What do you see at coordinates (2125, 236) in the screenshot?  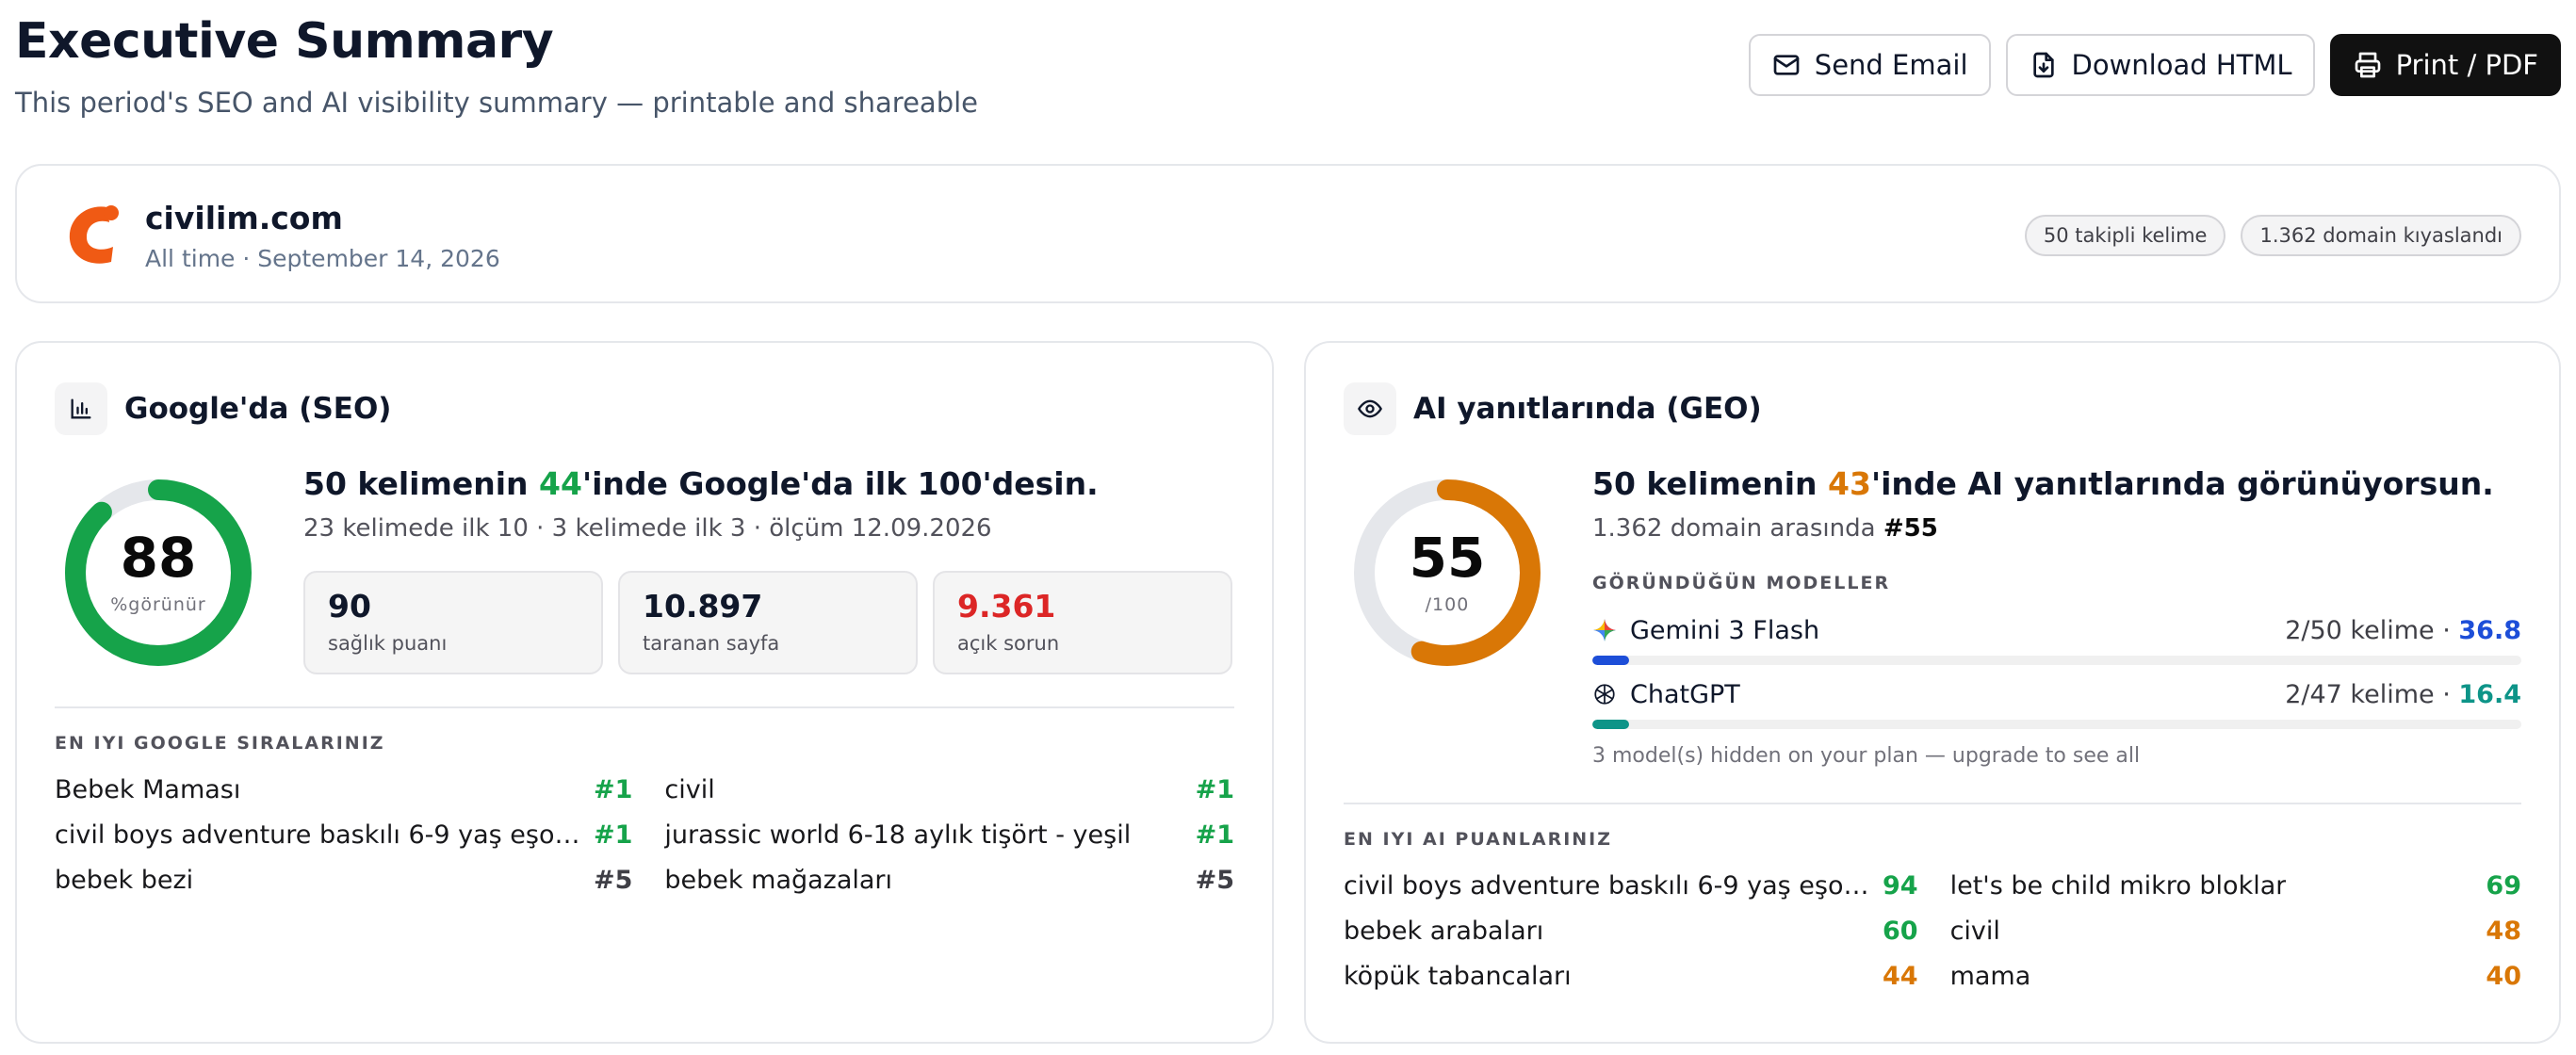 I see `tracked-keywords-badge: 50 takipli kelime` at bounding box center [2125, 236].